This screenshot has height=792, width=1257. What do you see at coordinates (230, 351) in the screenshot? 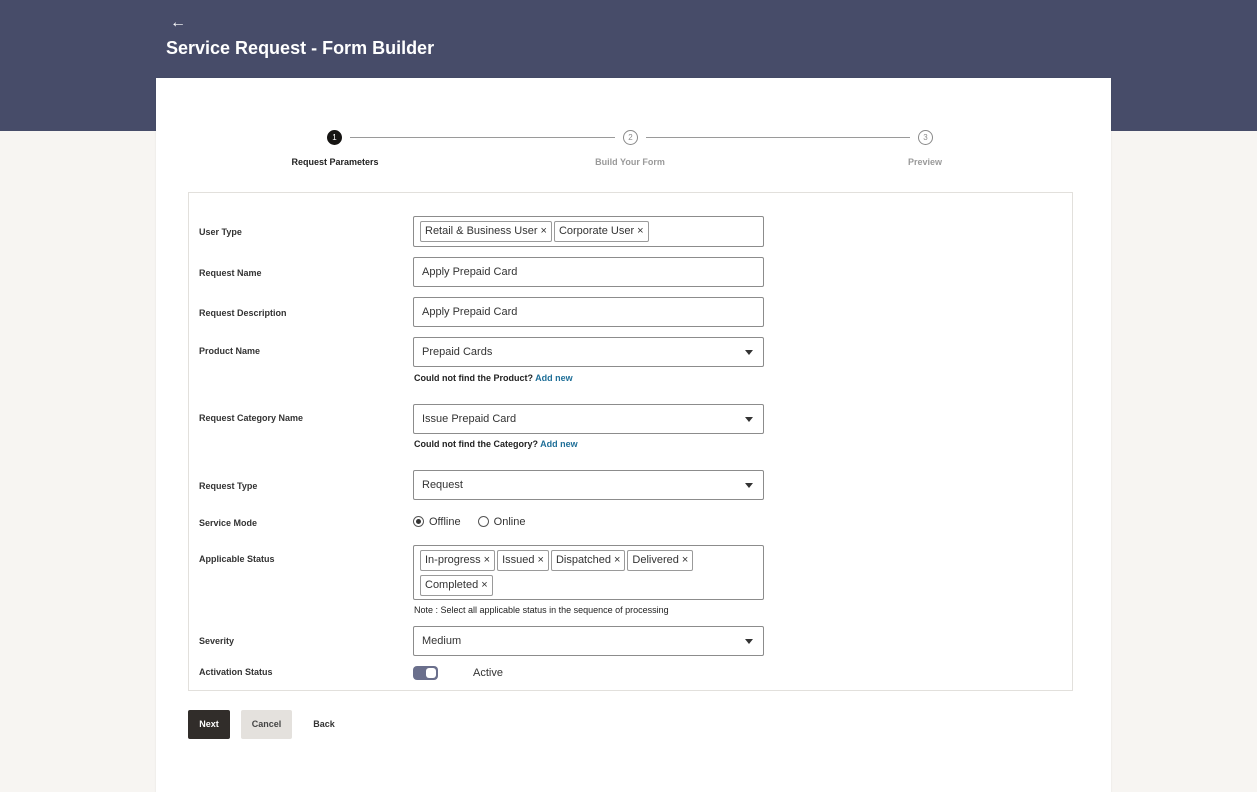
I see `product-name-label: Product Name` at bounding box center [230, 351].